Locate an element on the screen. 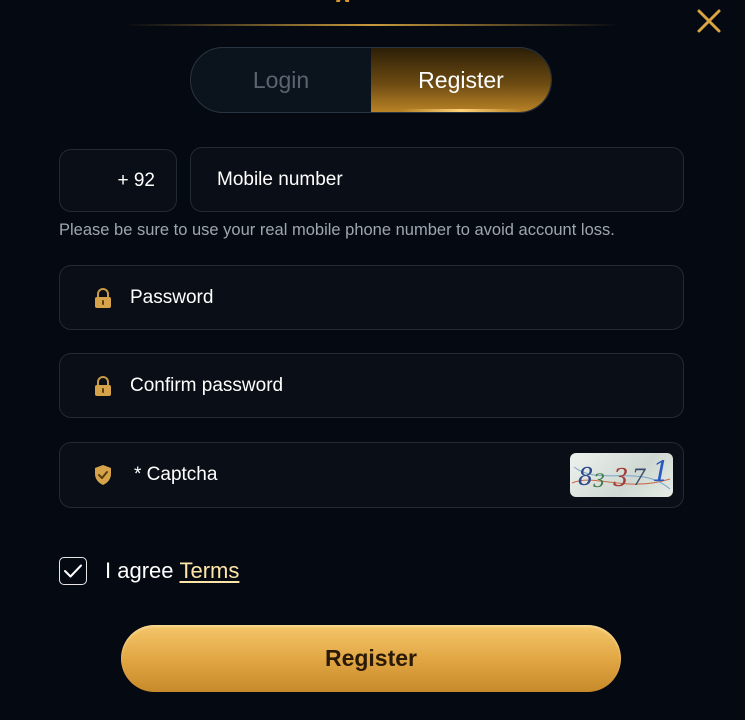  password-placeholder: Password is located at coordinates (172, 297).